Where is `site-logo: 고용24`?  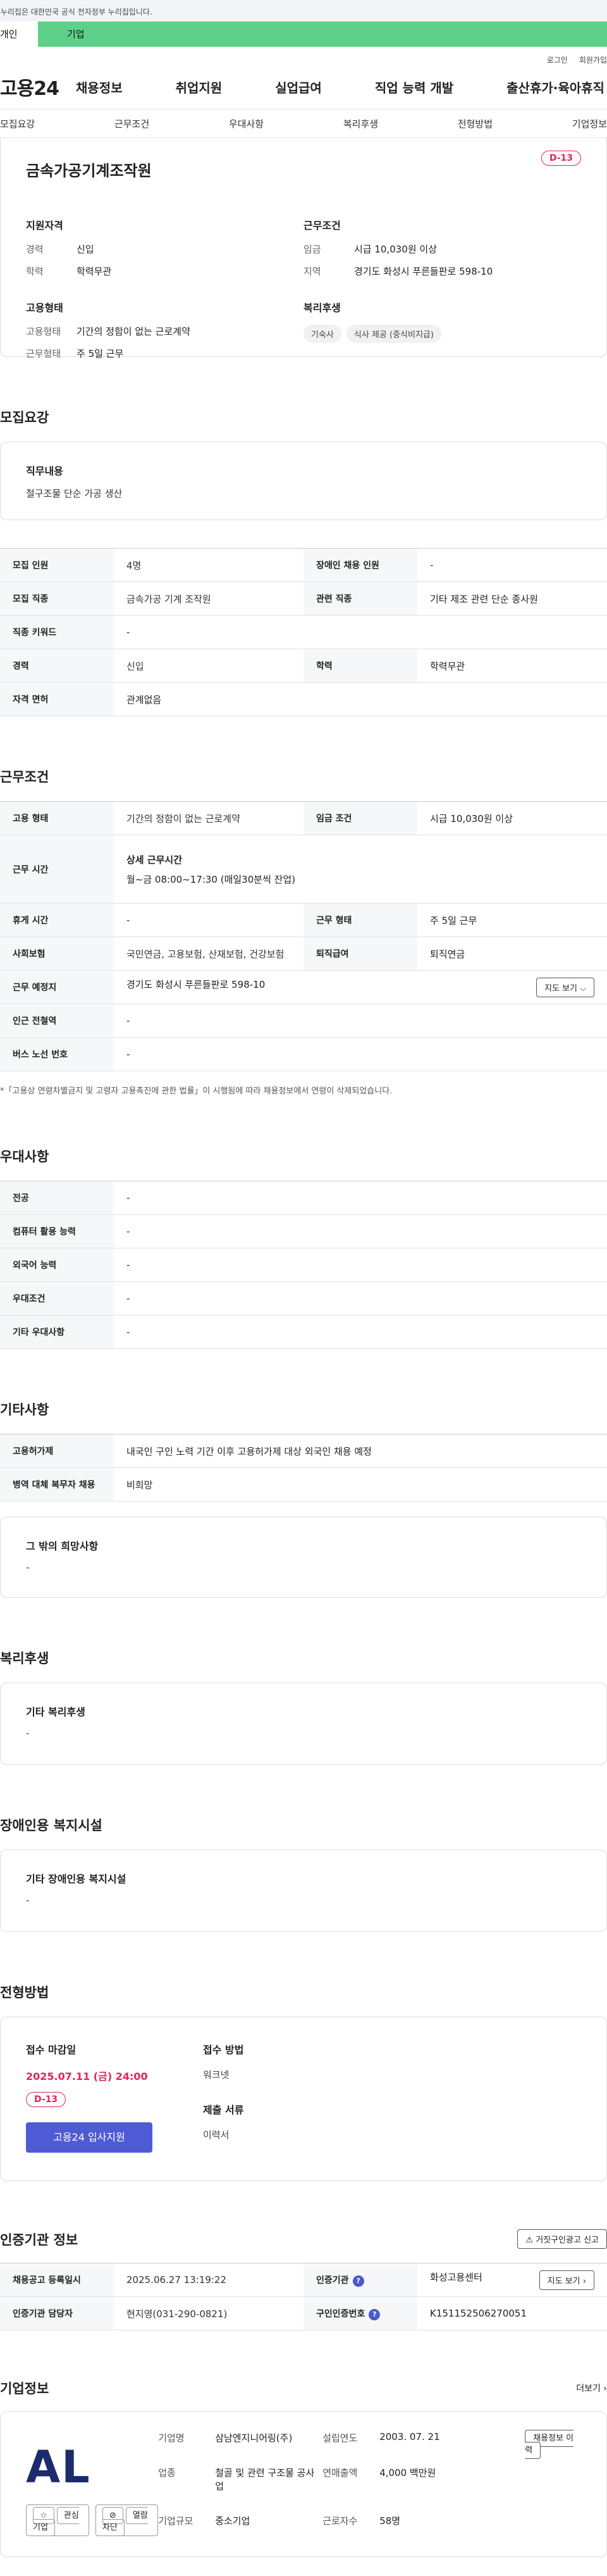 site-logo: 고용24 is located at coordinates (38, 87).